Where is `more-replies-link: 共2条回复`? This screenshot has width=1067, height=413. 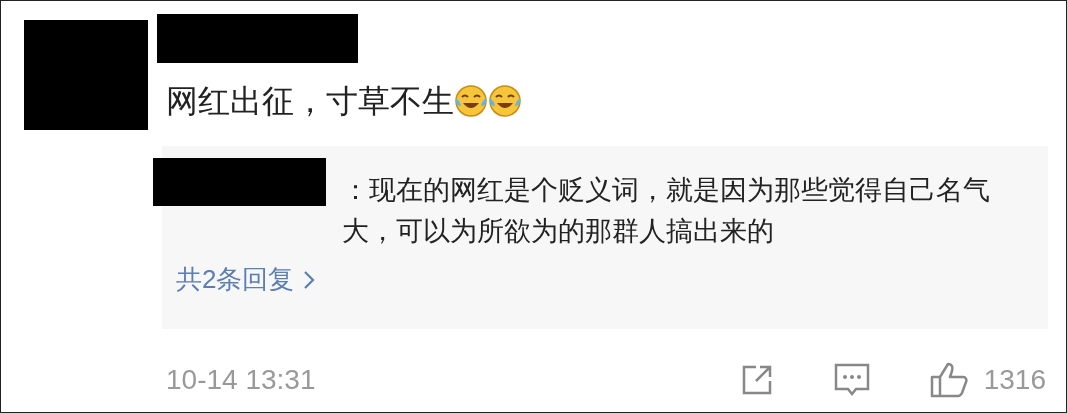 more-replies-link: 共2条回复 is located at coordinates (246, 279).